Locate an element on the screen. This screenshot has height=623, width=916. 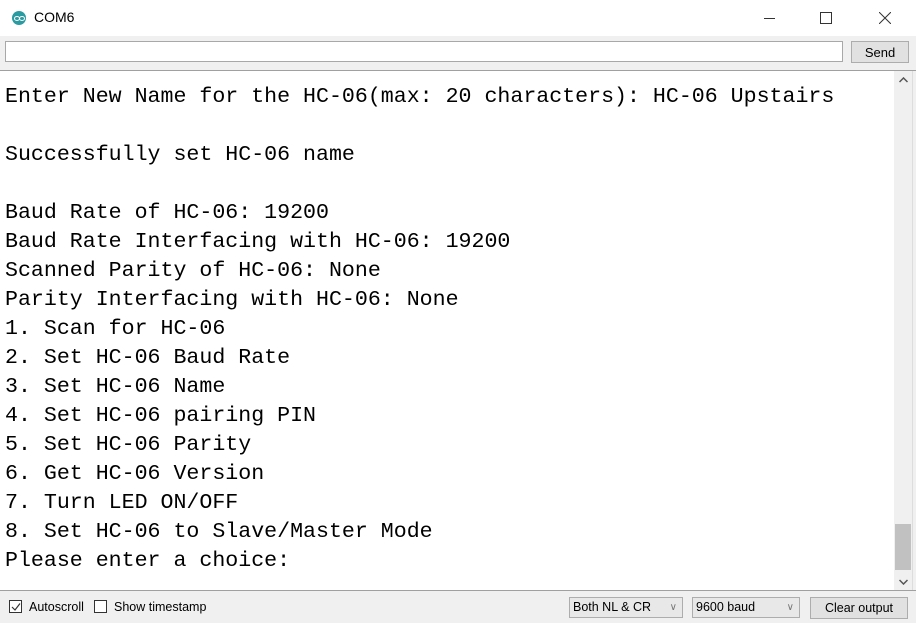
output-line: 8. Set HC-06 to Slave/Master Mode is located at coordinates (219, 532).